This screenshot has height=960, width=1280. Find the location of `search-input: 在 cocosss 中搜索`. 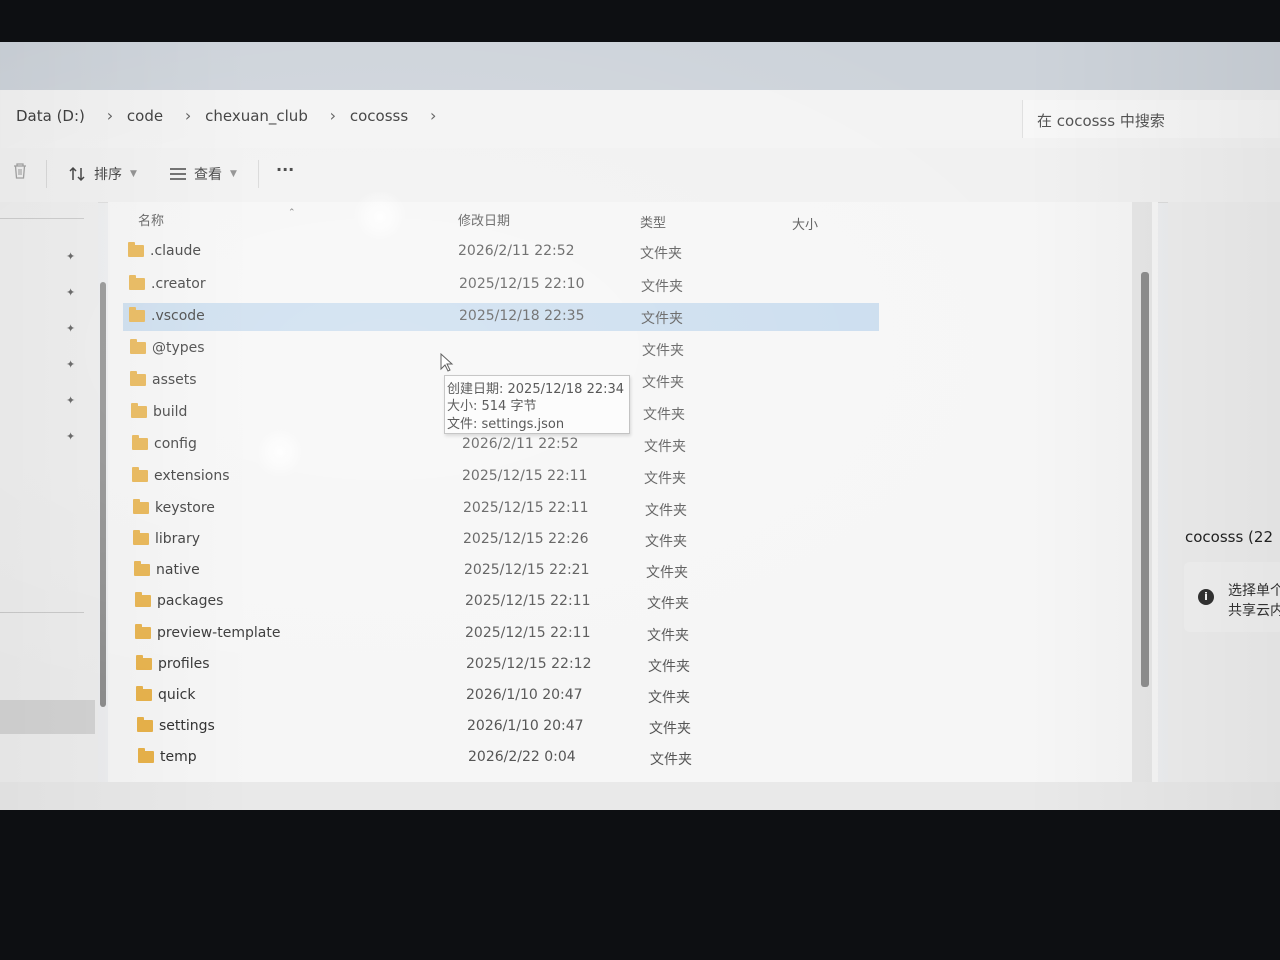

search-input: 在 cocosss 中搜索 is located at coordinates (1151, 119).